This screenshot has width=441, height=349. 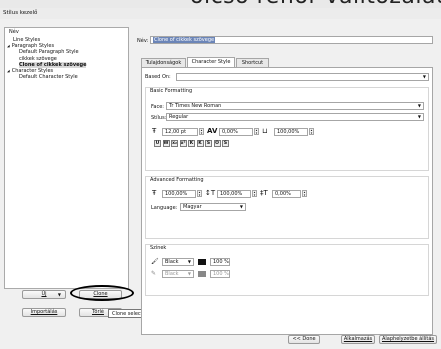 What do you see at coordinates (295, 117) in the screenshot?
I see `font-style-select: Regular ▼` at bounding box center [295, 117].